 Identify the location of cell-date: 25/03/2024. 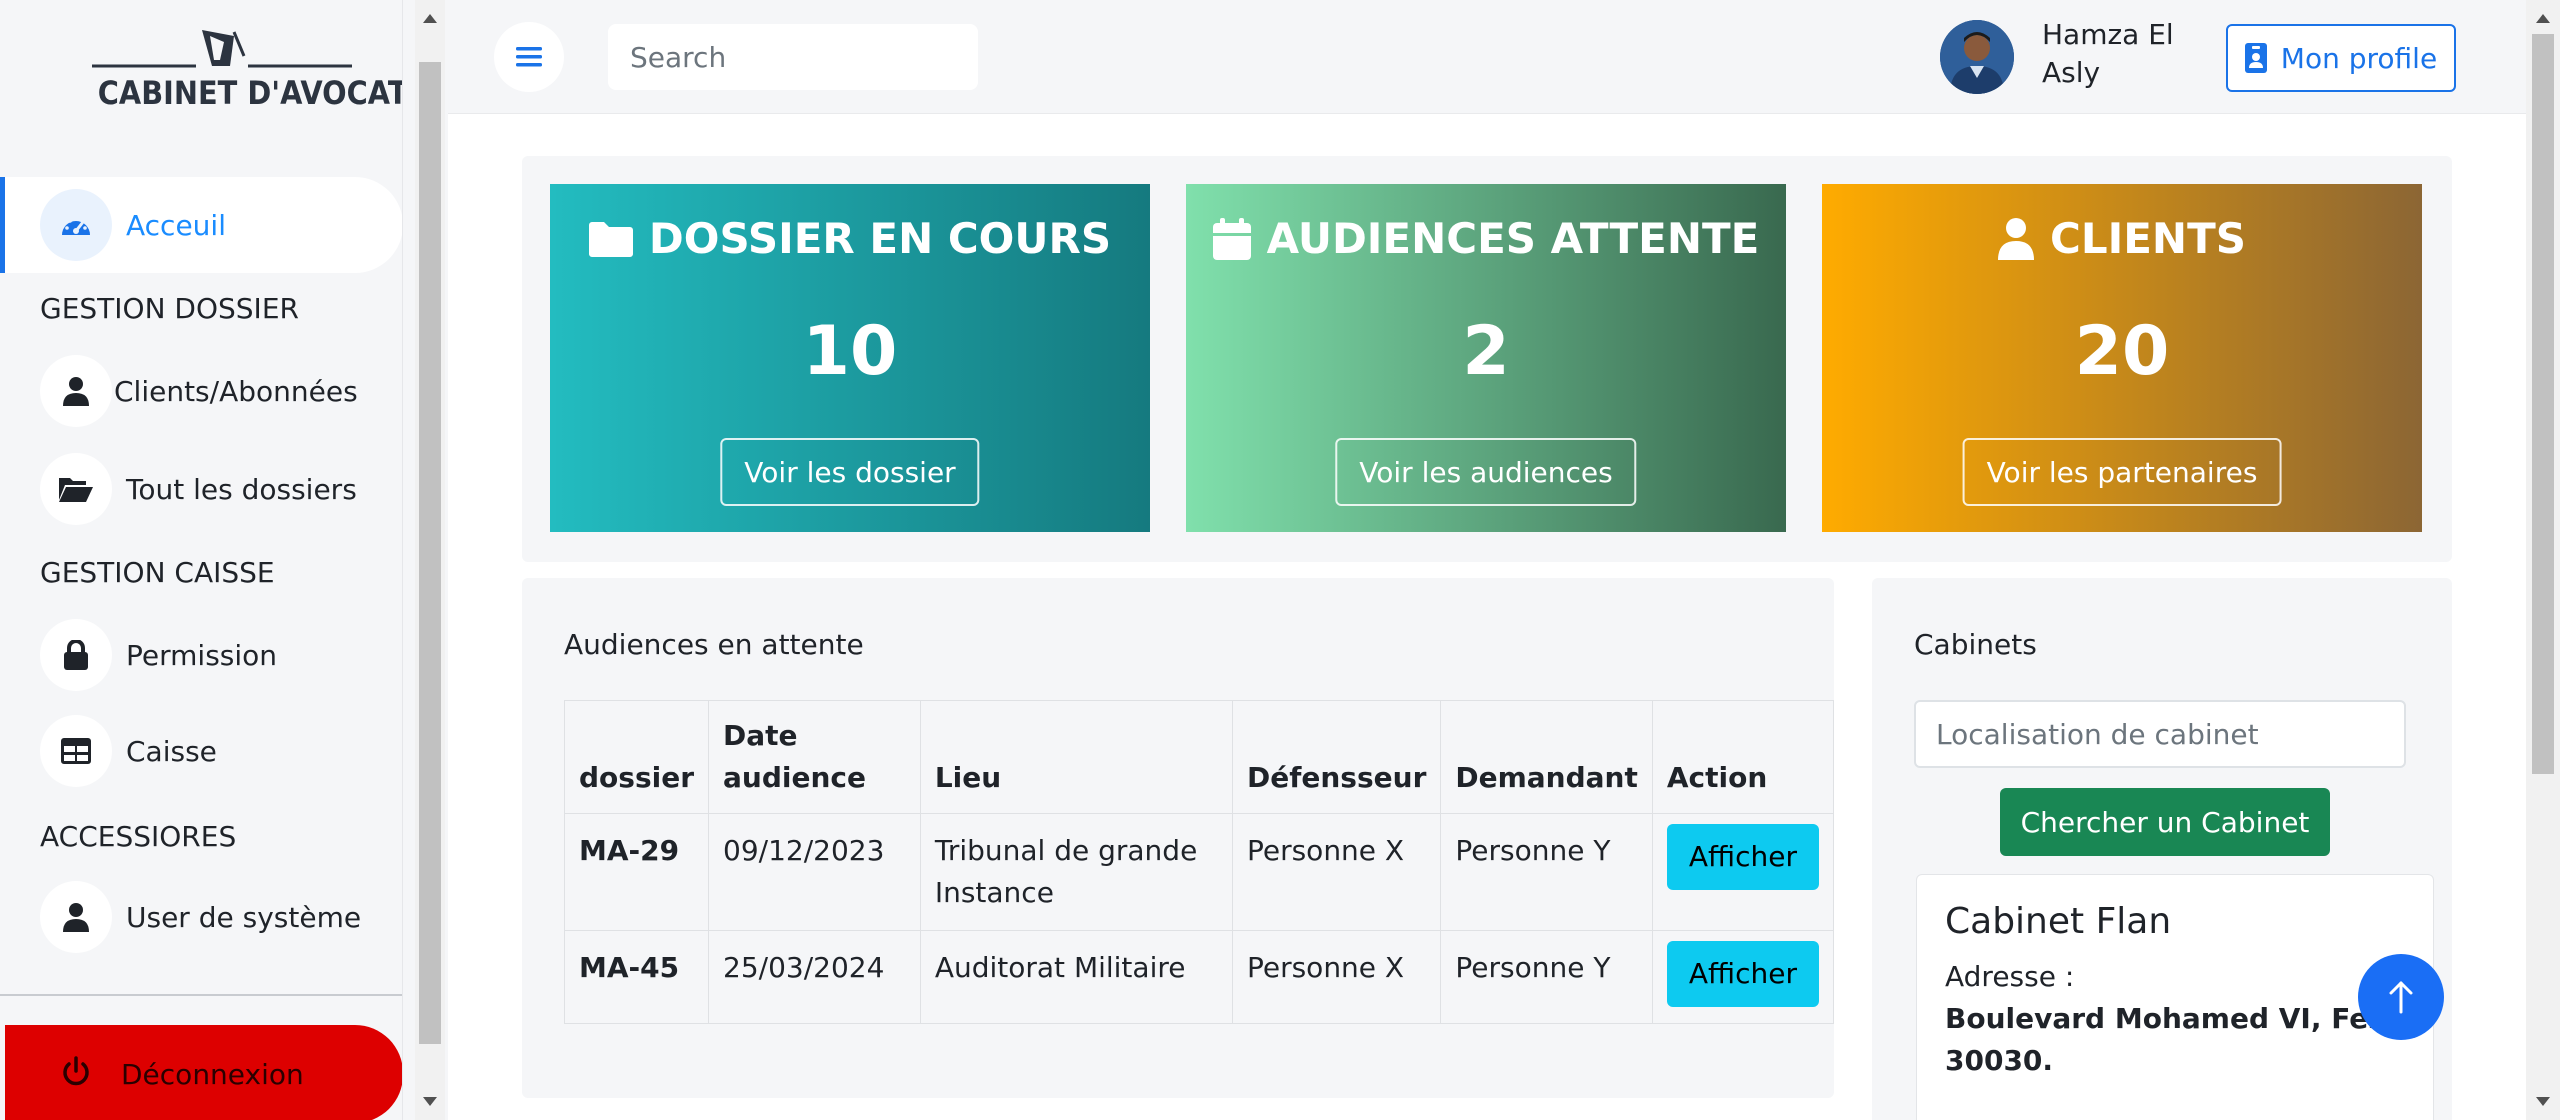
(814, 977).